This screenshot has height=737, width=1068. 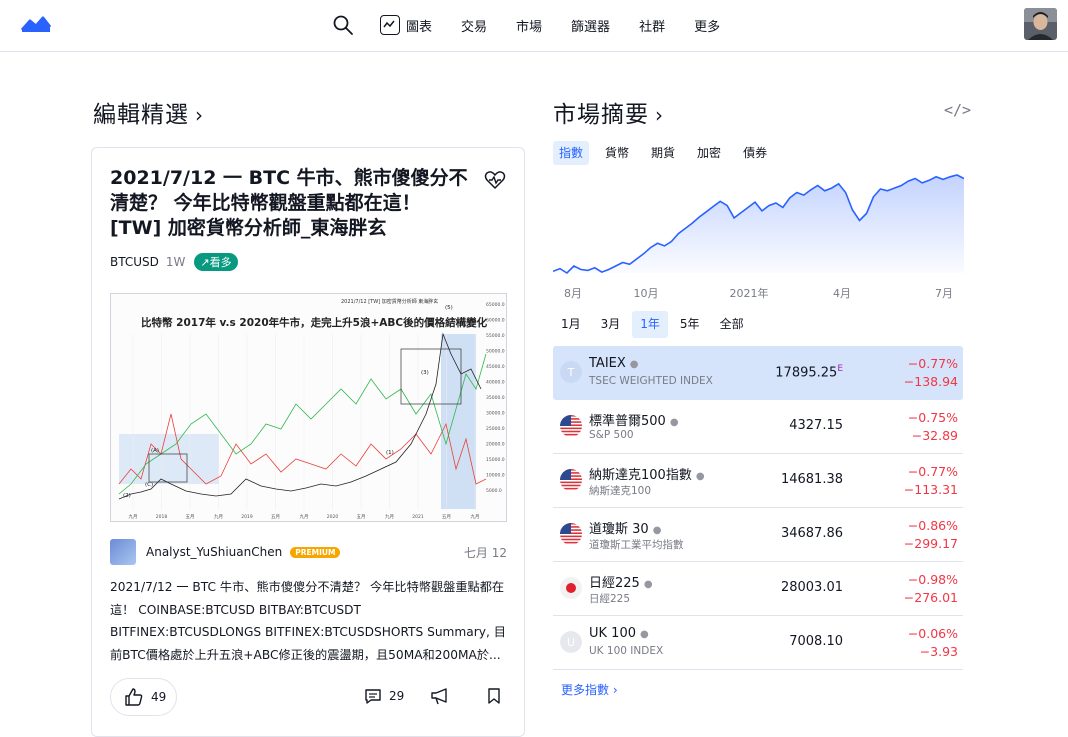 I want to click on long-badge: ↗看多, so click(x=216, y=262).